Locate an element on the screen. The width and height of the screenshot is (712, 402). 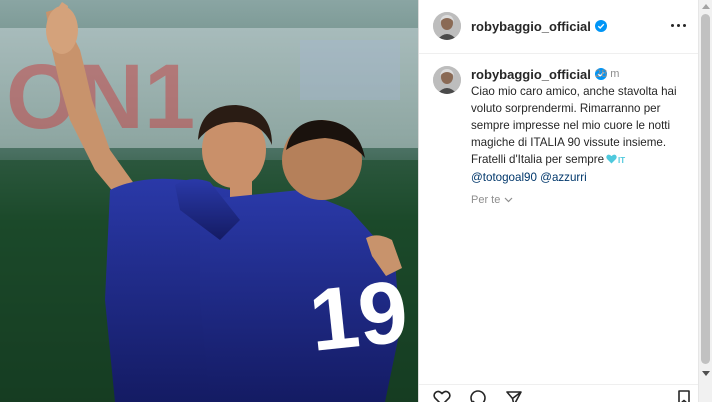
caption-line: sempre impresse nel mio cuore le notti is located at coordinates (571, 125).